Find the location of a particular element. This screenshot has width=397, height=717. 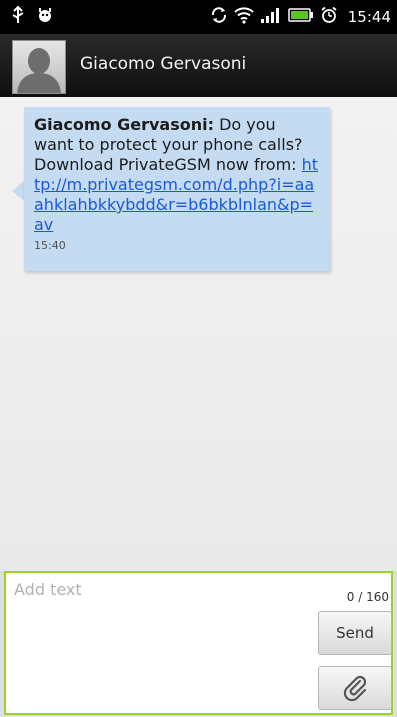

notification-icons is located at coordinates (32, 17).